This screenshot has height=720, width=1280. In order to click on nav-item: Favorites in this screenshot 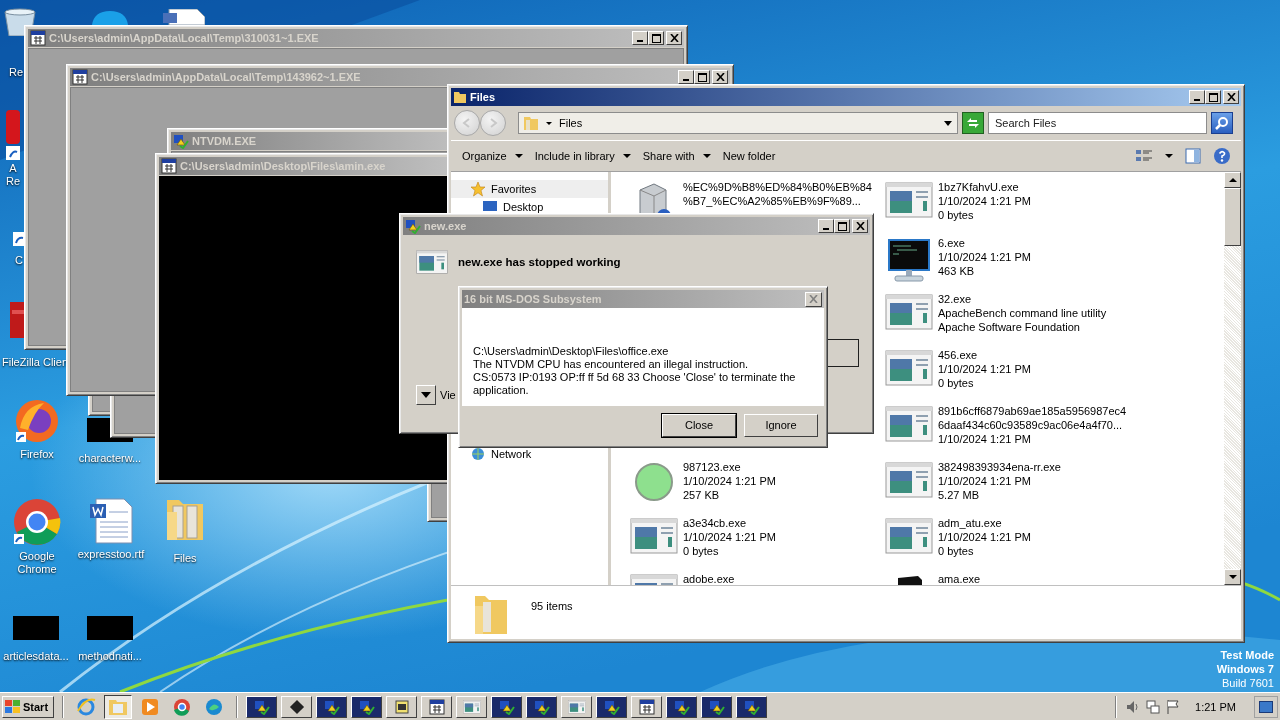, I will do `click(529, 189)`.